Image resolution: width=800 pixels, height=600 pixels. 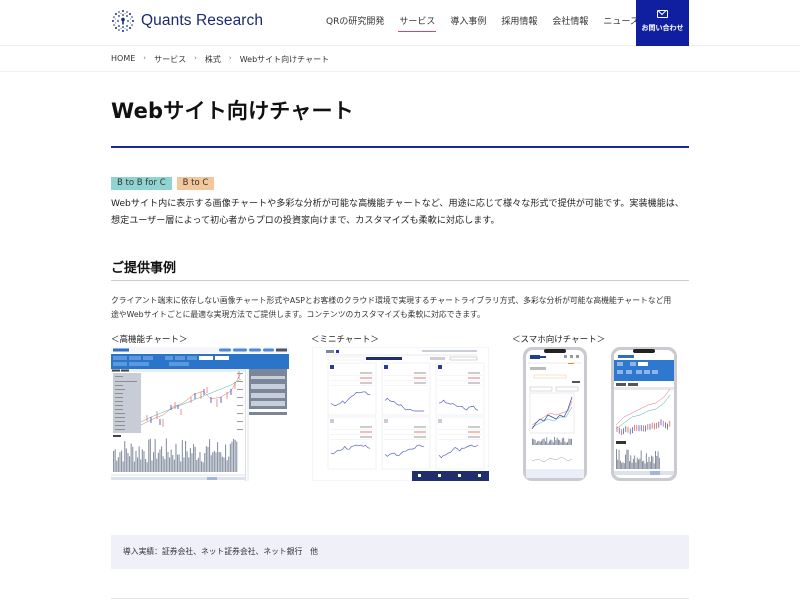 I want to click on nav-item-news: ニュース, so click(x=621, y=24).